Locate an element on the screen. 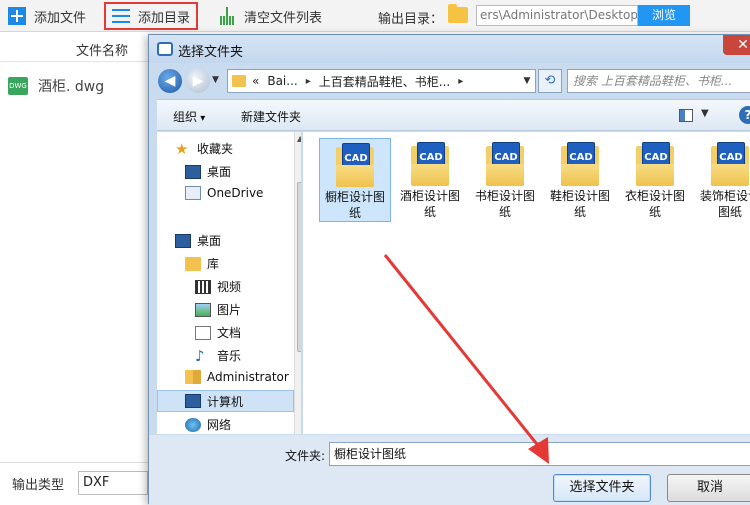 Image resolution: width=750 pixels, height=505 pixels. nav-item-desktop-root: 桌面 is located at coordinates (198, 240).